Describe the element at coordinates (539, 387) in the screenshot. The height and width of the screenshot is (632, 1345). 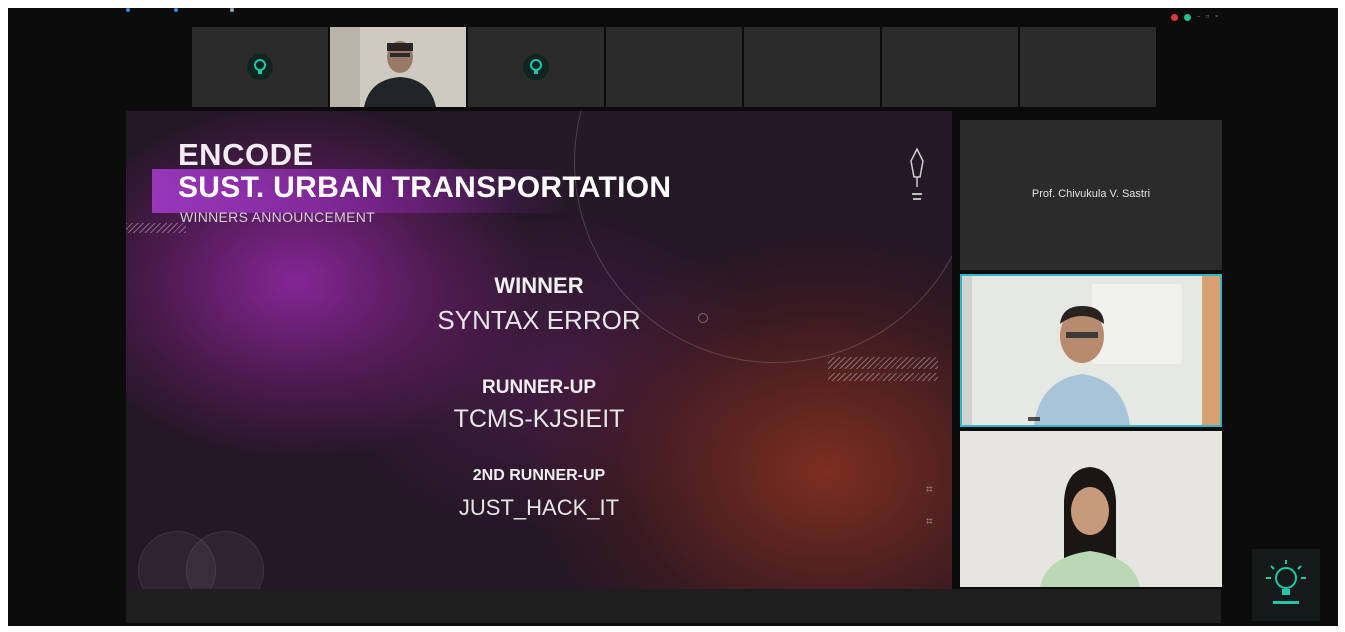
I see `result-heading: RUNNER-UP` at that location.